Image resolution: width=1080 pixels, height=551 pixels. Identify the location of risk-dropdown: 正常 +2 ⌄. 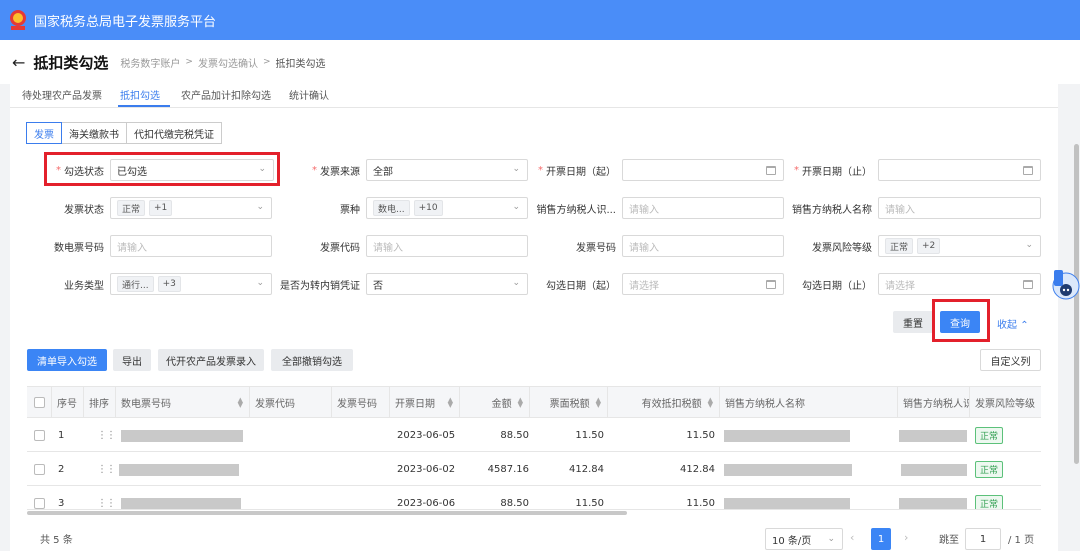
(959, 246).